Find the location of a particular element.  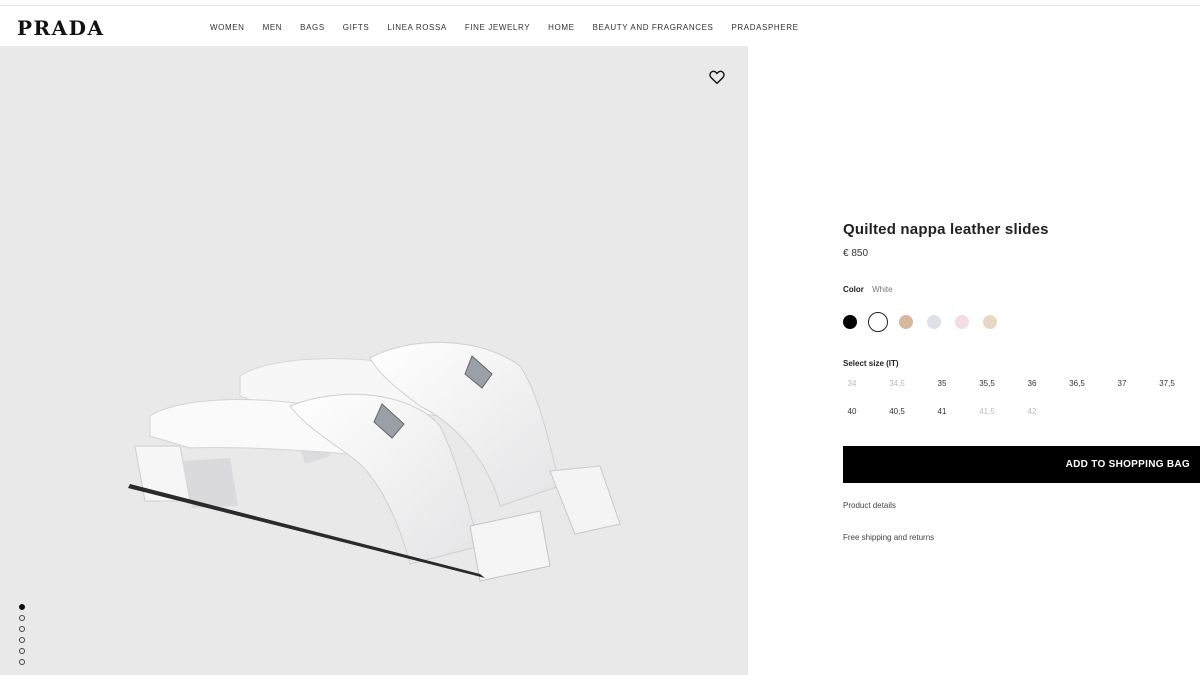

color-swatches is located at coordinates (920, 322).